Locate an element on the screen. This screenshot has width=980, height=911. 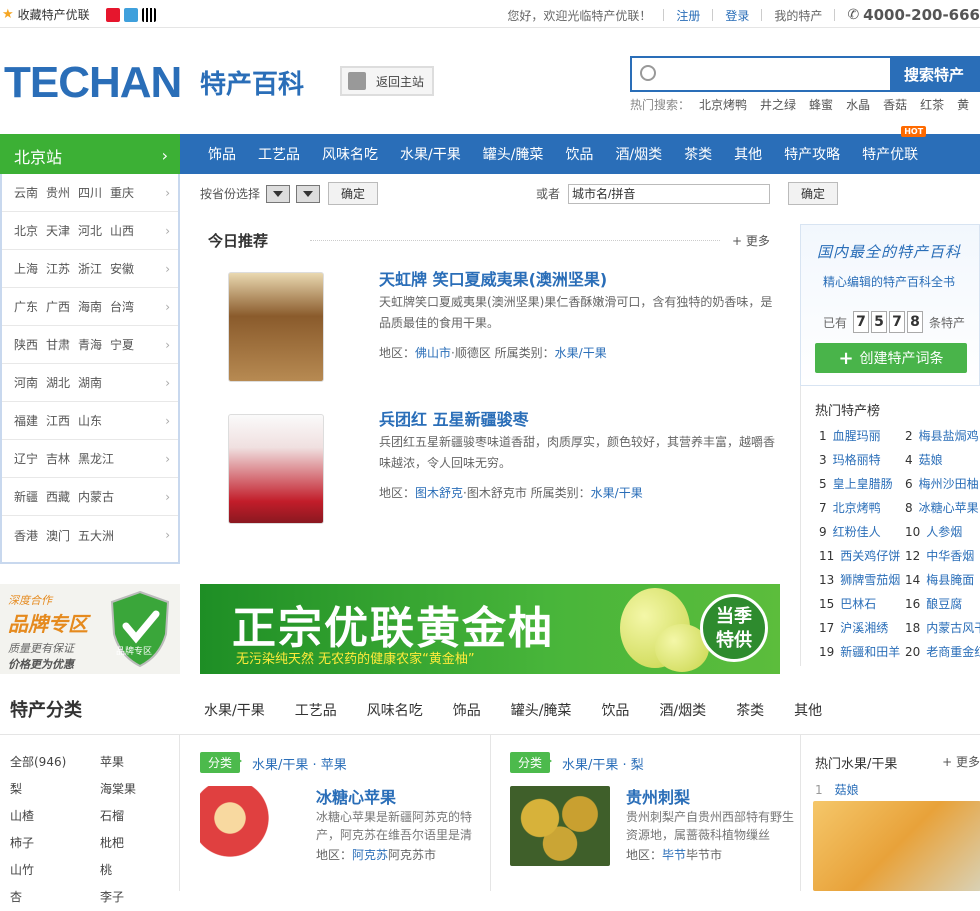
subcategory-link: 山楂 is located at coordinates (55, 816).